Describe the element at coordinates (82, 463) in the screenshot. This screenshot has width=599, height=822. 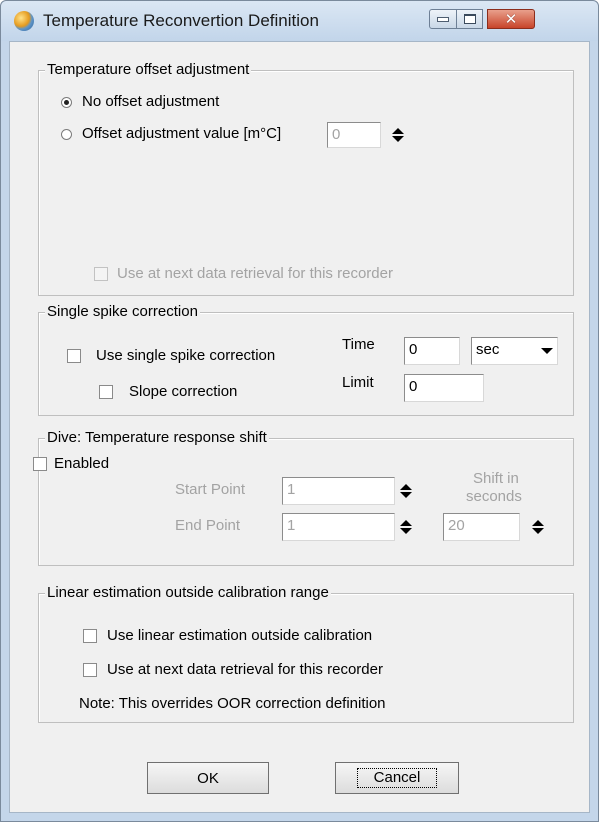
I see `dive-enabled-label: Enabled` at that location.